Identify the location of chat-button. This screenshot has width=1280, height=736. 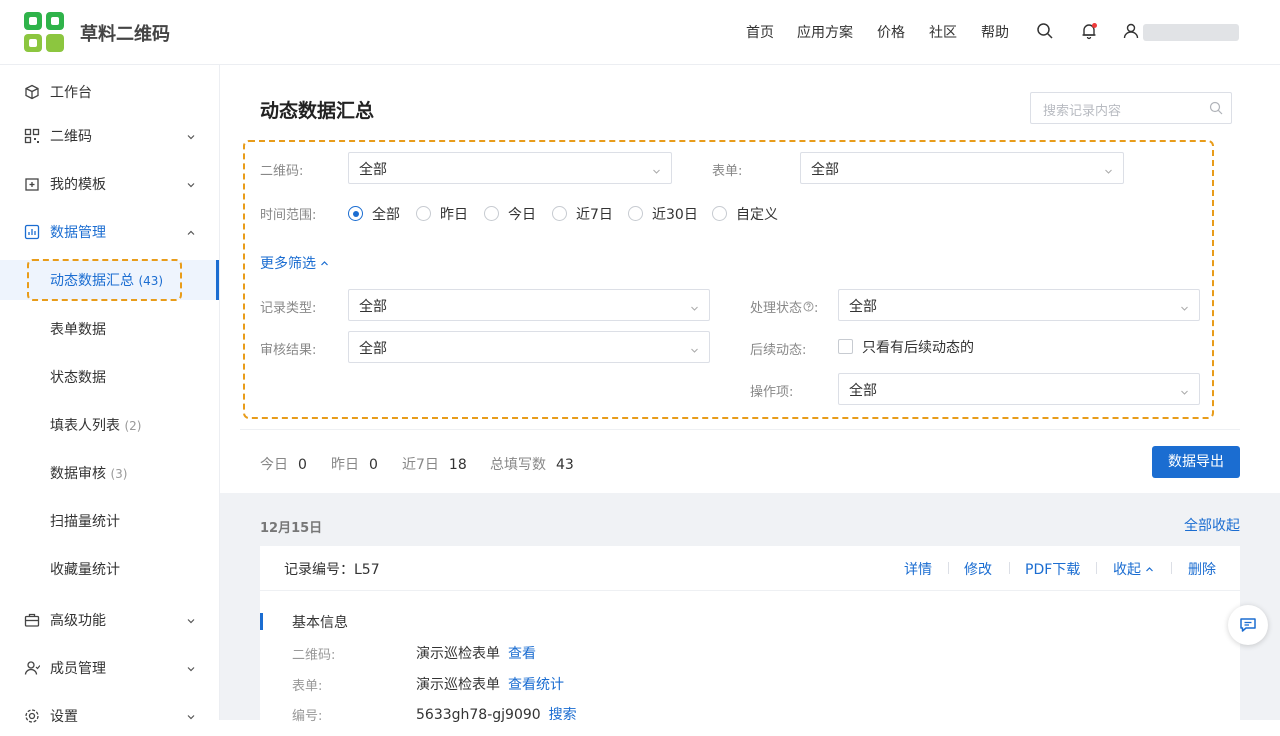
(1248, 625).